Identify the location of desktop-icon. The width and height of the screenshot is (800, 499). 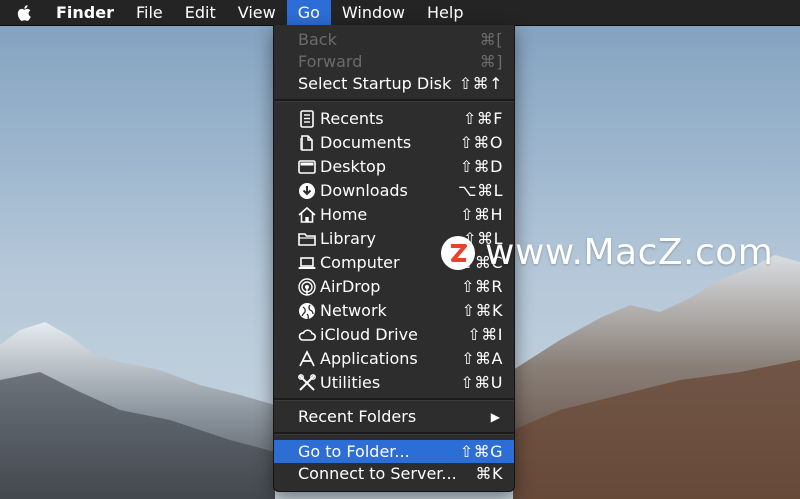
(307, 167).